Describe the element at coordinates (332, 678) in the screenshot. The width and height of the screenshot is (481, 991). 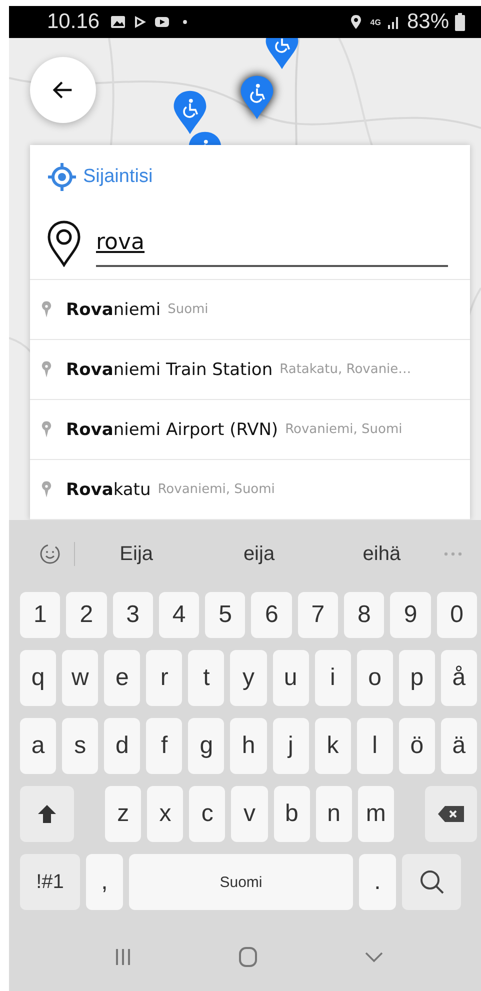
I see `key: i` at that location.